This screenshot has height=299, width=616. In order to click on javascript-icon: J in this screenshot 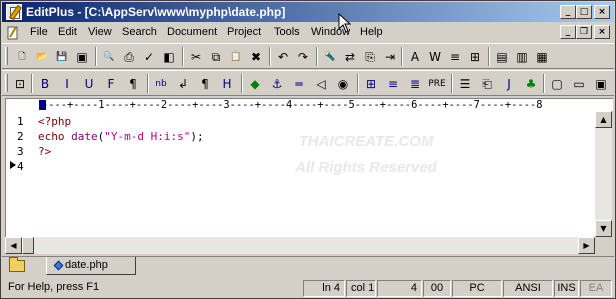, I will do `click(509, 84)`.